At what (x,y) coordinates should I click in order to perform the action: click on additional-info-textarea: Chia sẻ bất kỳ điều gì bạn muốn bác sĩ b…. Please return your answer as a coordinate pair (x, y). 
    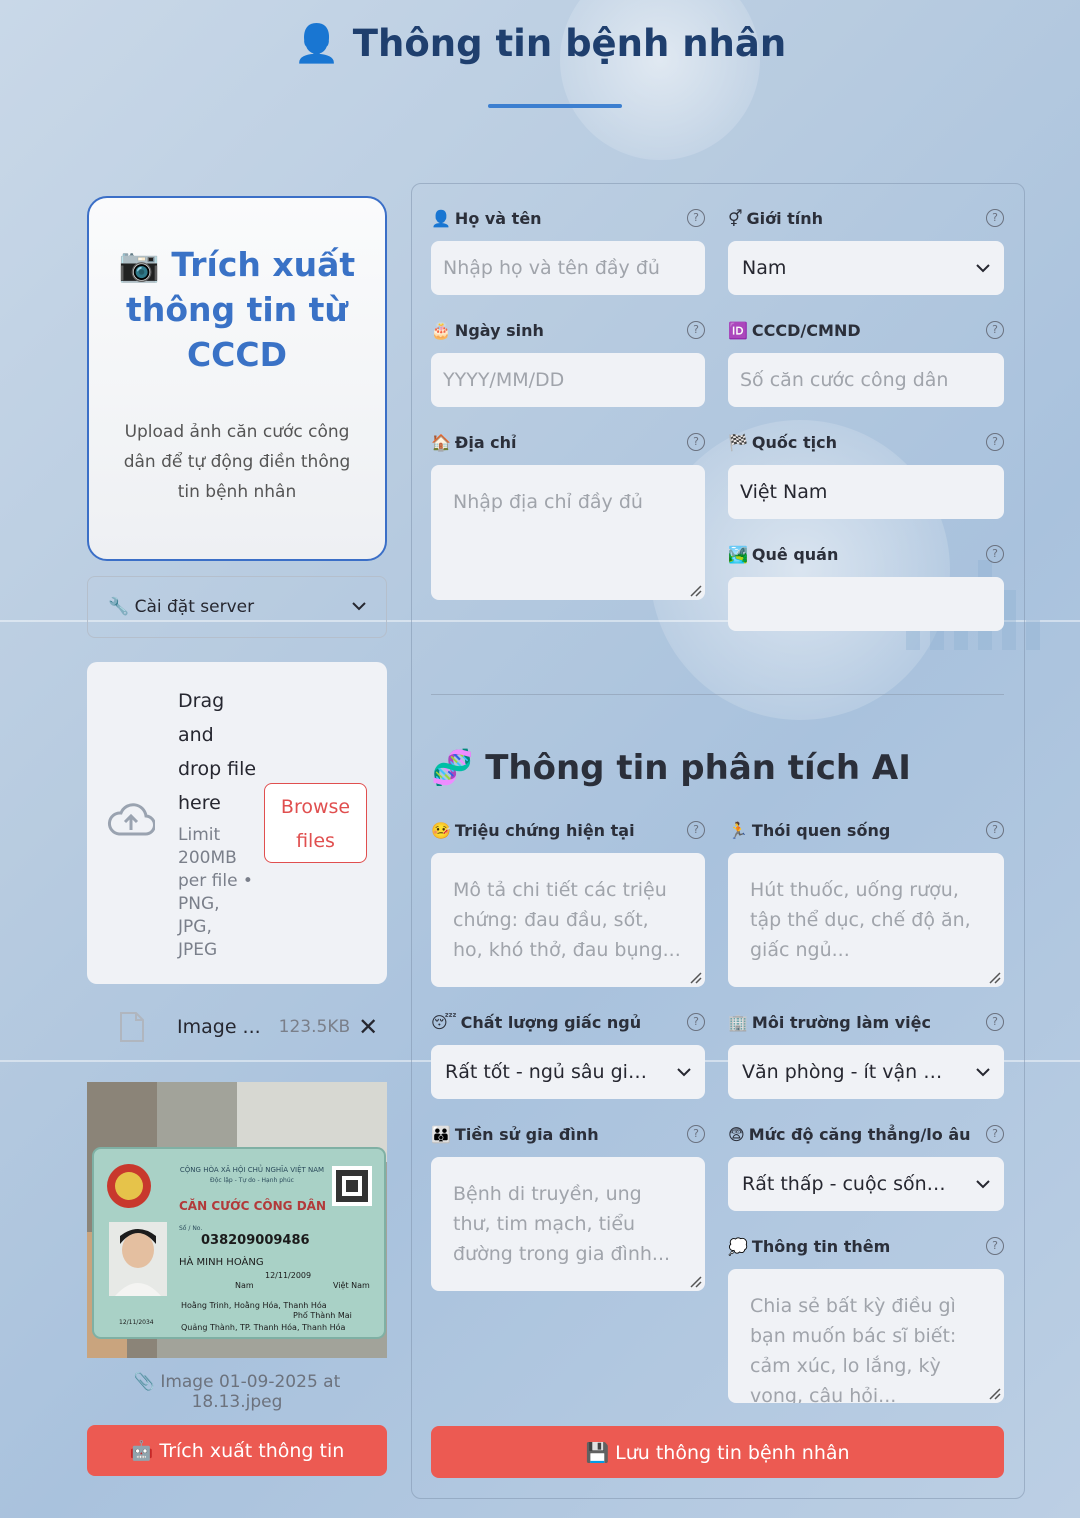
    Looking at the image, I should click on (866, 1336).